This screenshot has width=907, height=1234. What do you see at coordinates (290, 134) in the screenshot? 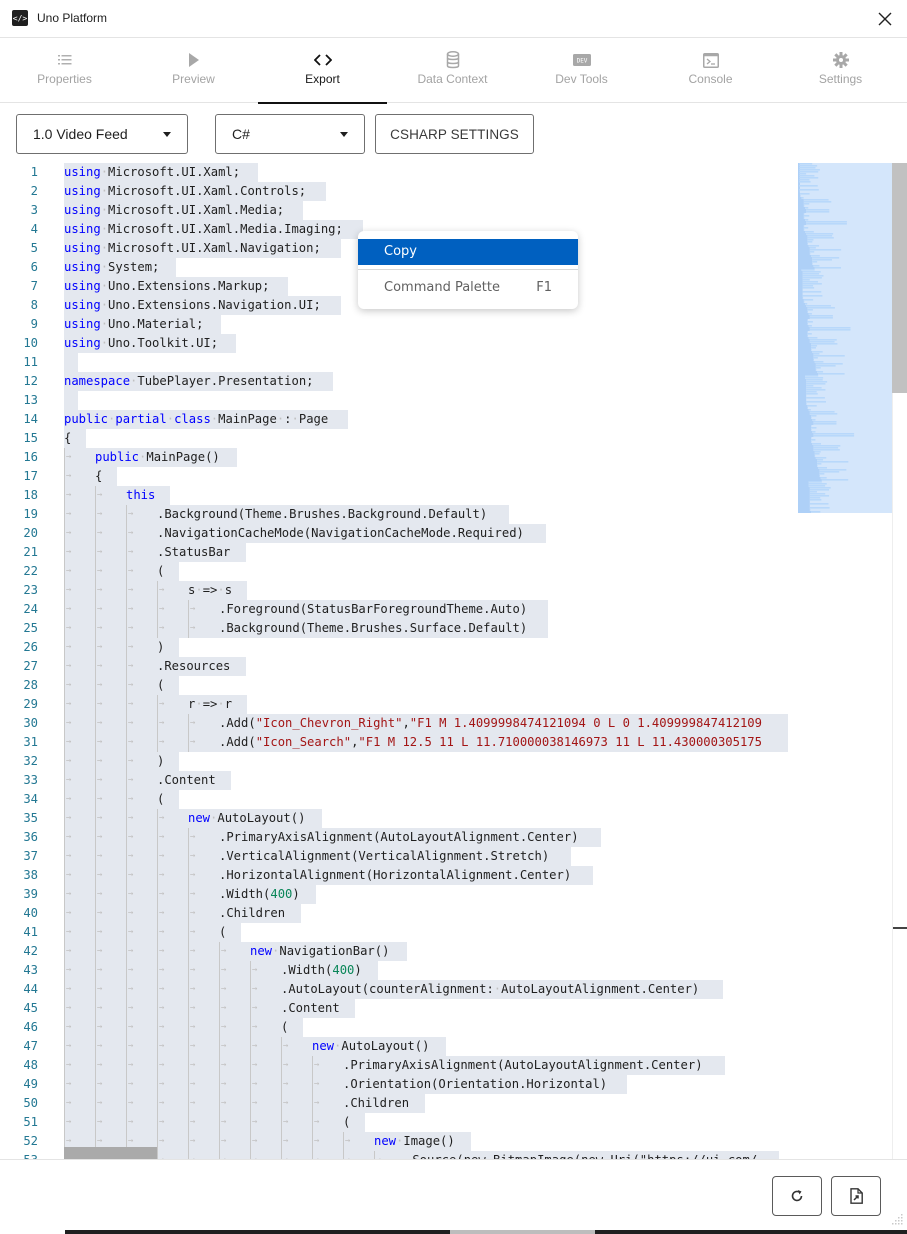
I see `language-select: C#` at bounding box center [290, 134].